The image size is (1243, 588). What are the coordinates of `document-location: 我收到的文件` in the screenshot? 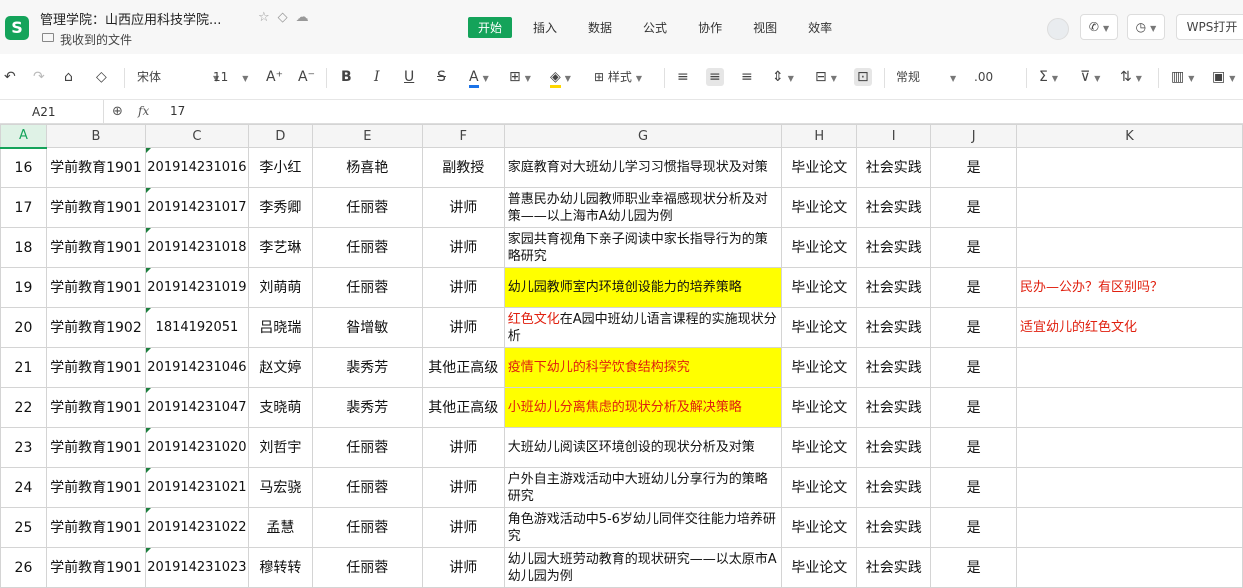 It's located at (96, 39).